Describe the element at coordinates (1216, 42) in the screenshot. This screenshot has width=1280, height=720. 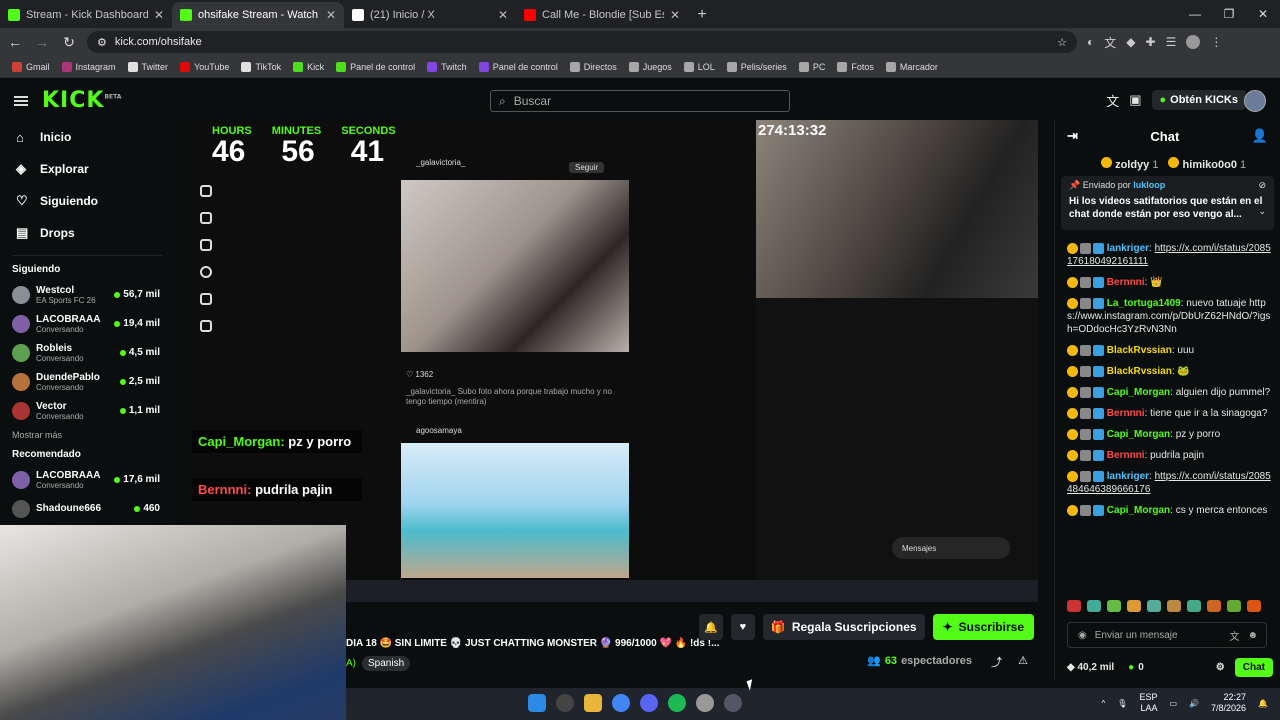
I see `menu-icon: ⋮` at that location.